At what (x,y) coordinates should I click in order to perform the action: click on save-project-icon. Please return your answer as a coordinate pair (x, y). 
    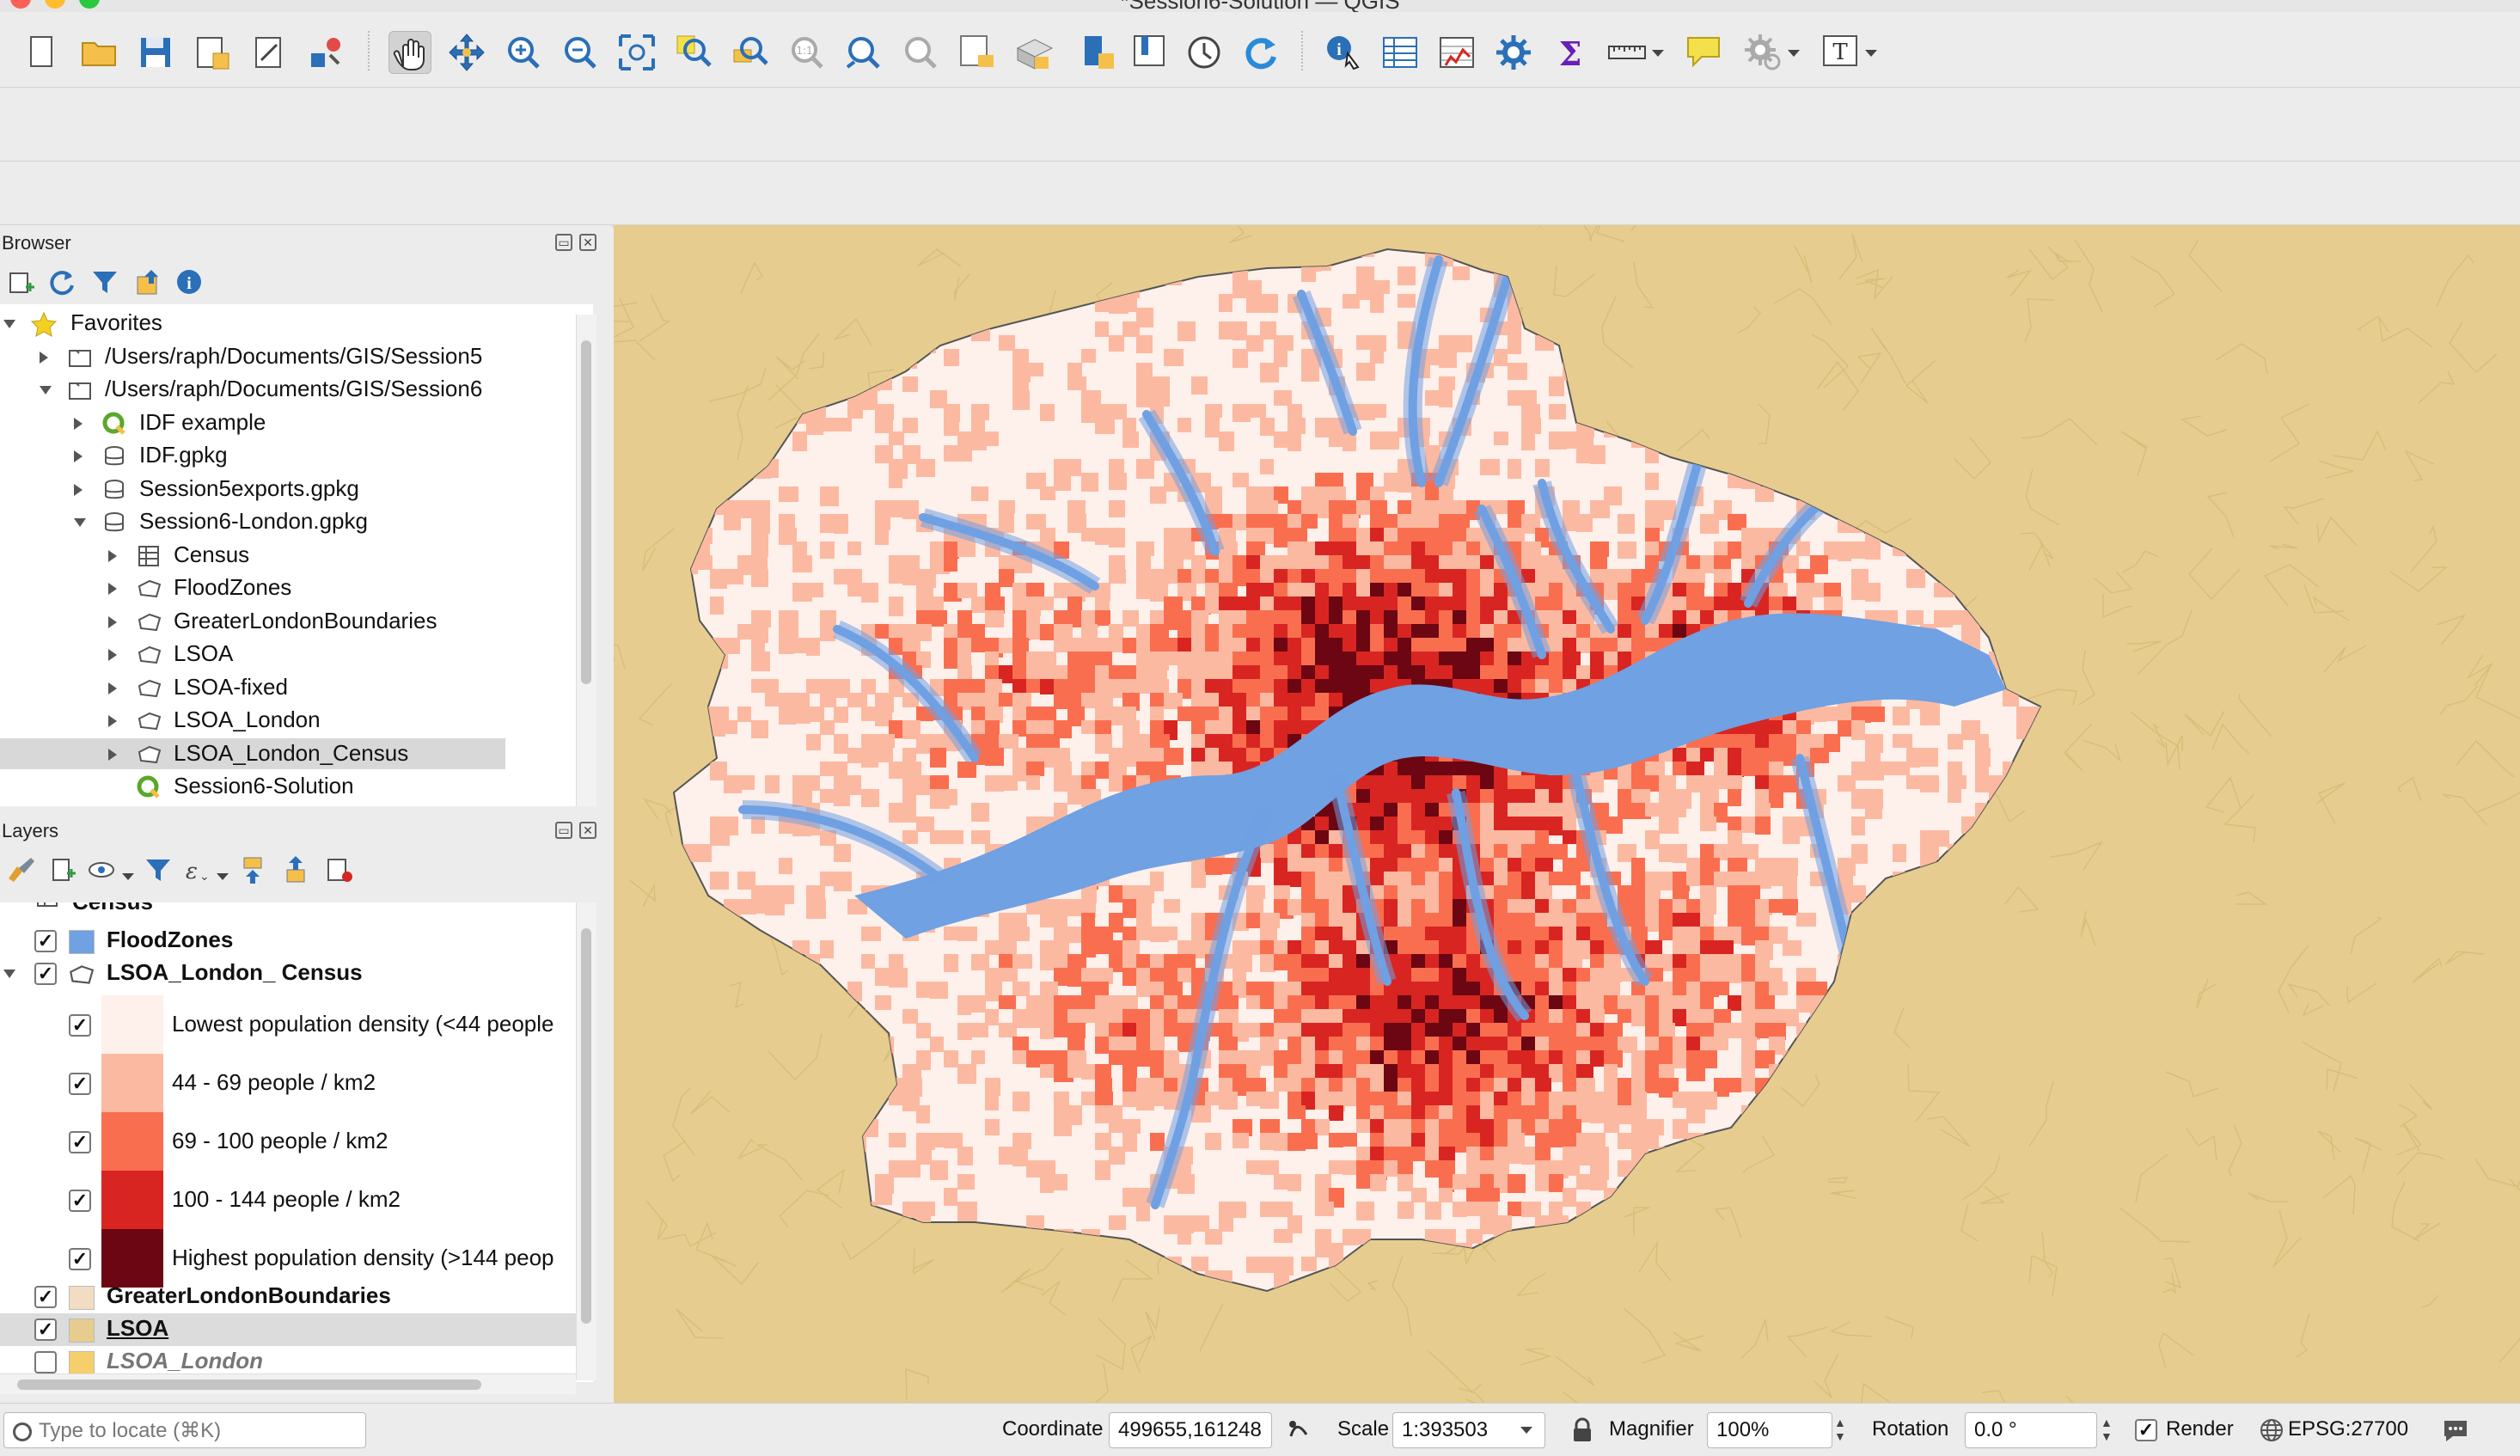
    Looking at the image, I should click on (155, 53).